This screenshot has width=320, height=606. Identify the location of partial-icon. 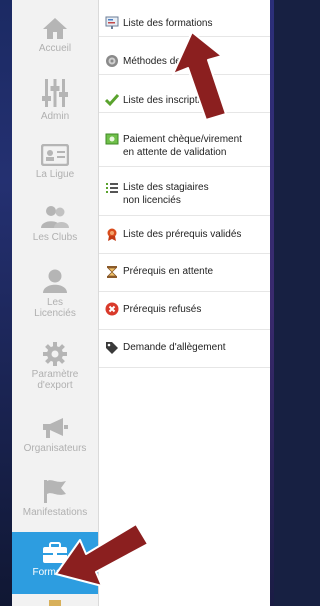
(55, 603).